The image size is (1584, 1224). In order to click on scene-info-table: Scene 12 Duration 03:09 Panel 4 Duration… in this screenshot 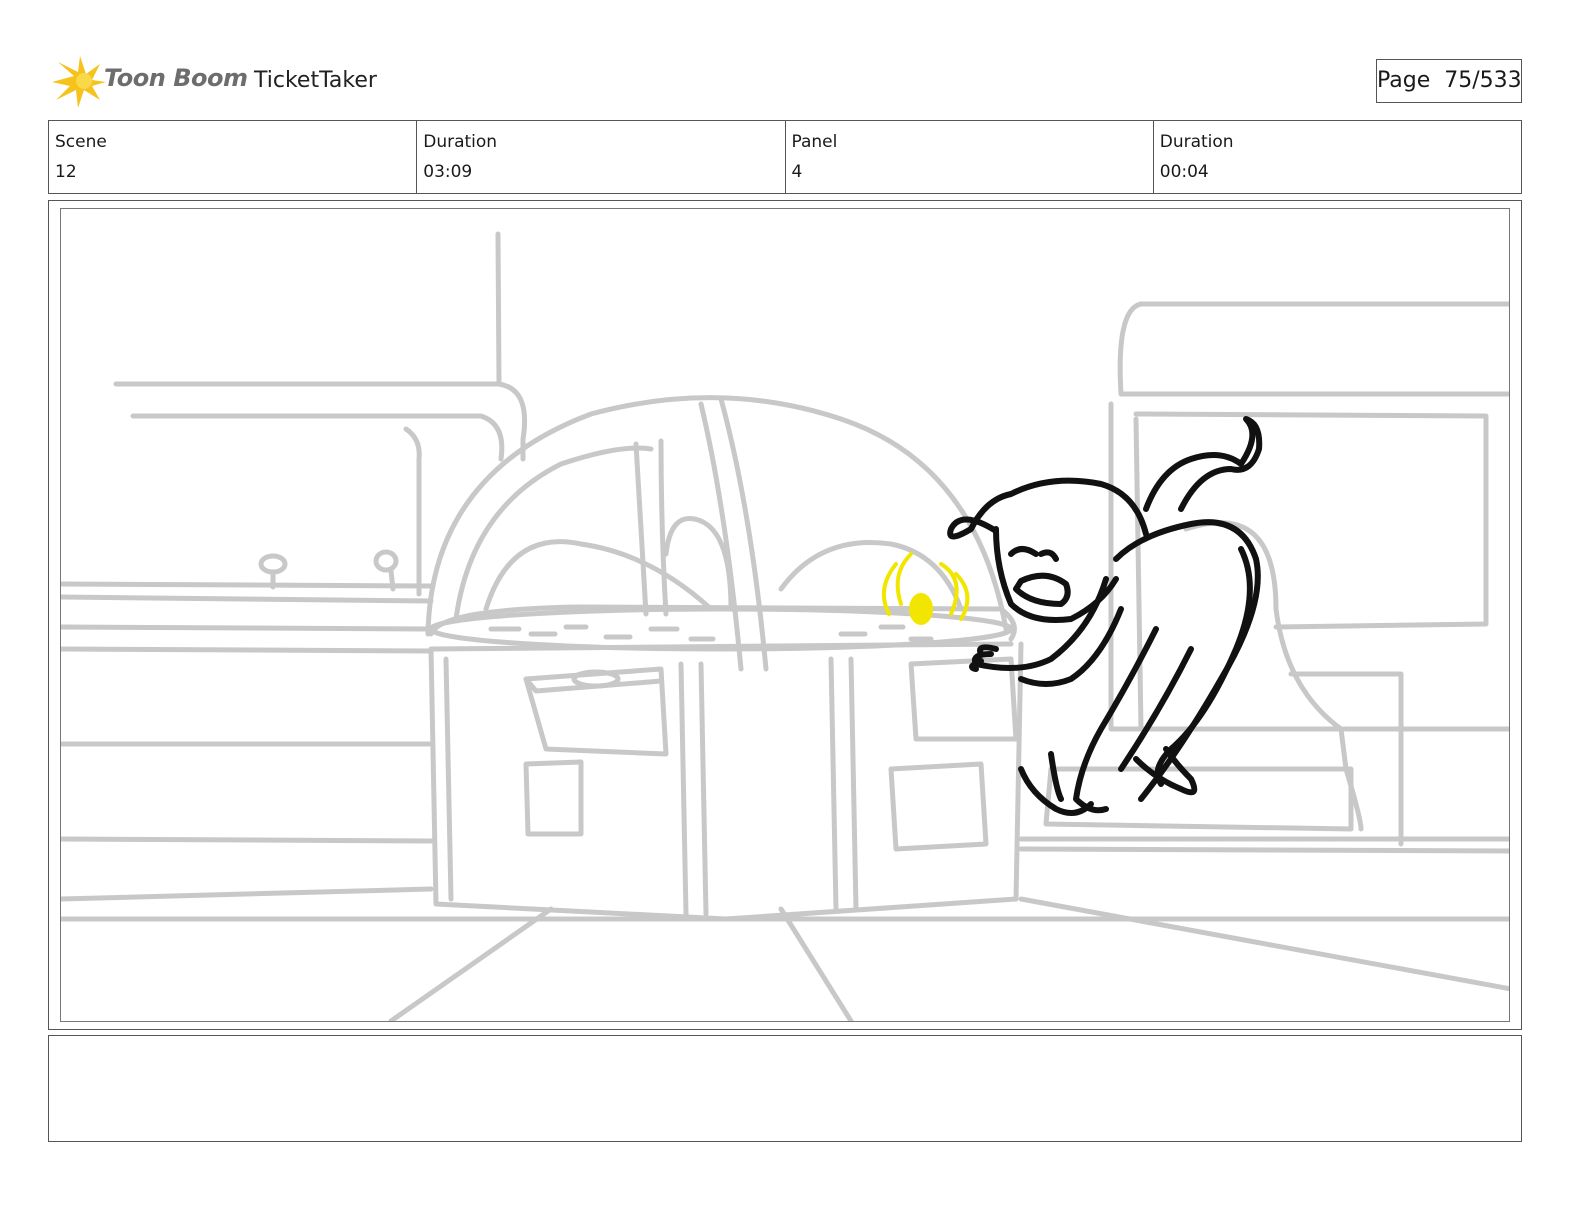, I will do `click(785, 157)`.